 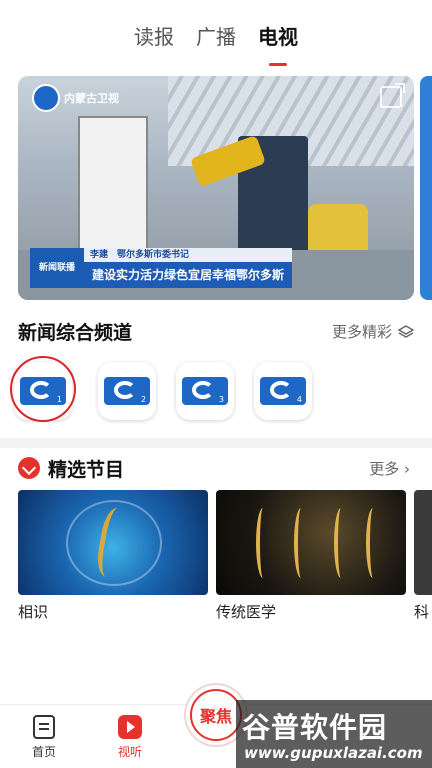 I want to click on watermark-title: 谷普软件园, so click(x=315, y=727).